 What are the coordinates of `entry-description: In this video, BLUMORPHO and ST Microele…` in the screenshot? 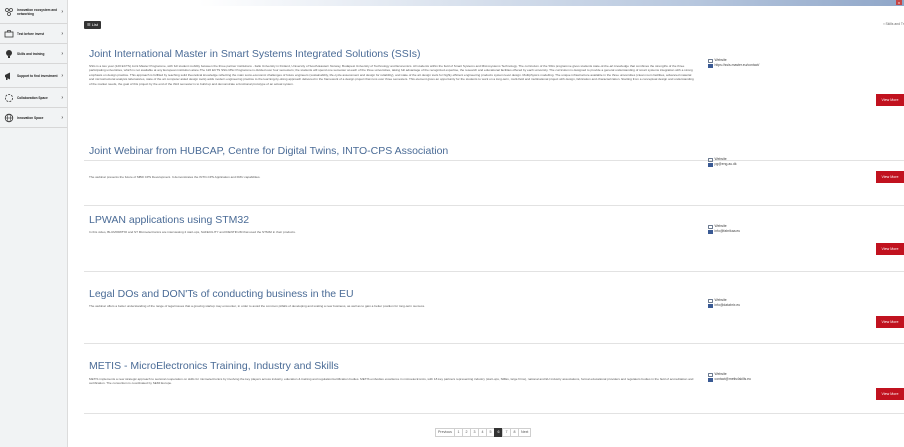 It's located at (192, 232).